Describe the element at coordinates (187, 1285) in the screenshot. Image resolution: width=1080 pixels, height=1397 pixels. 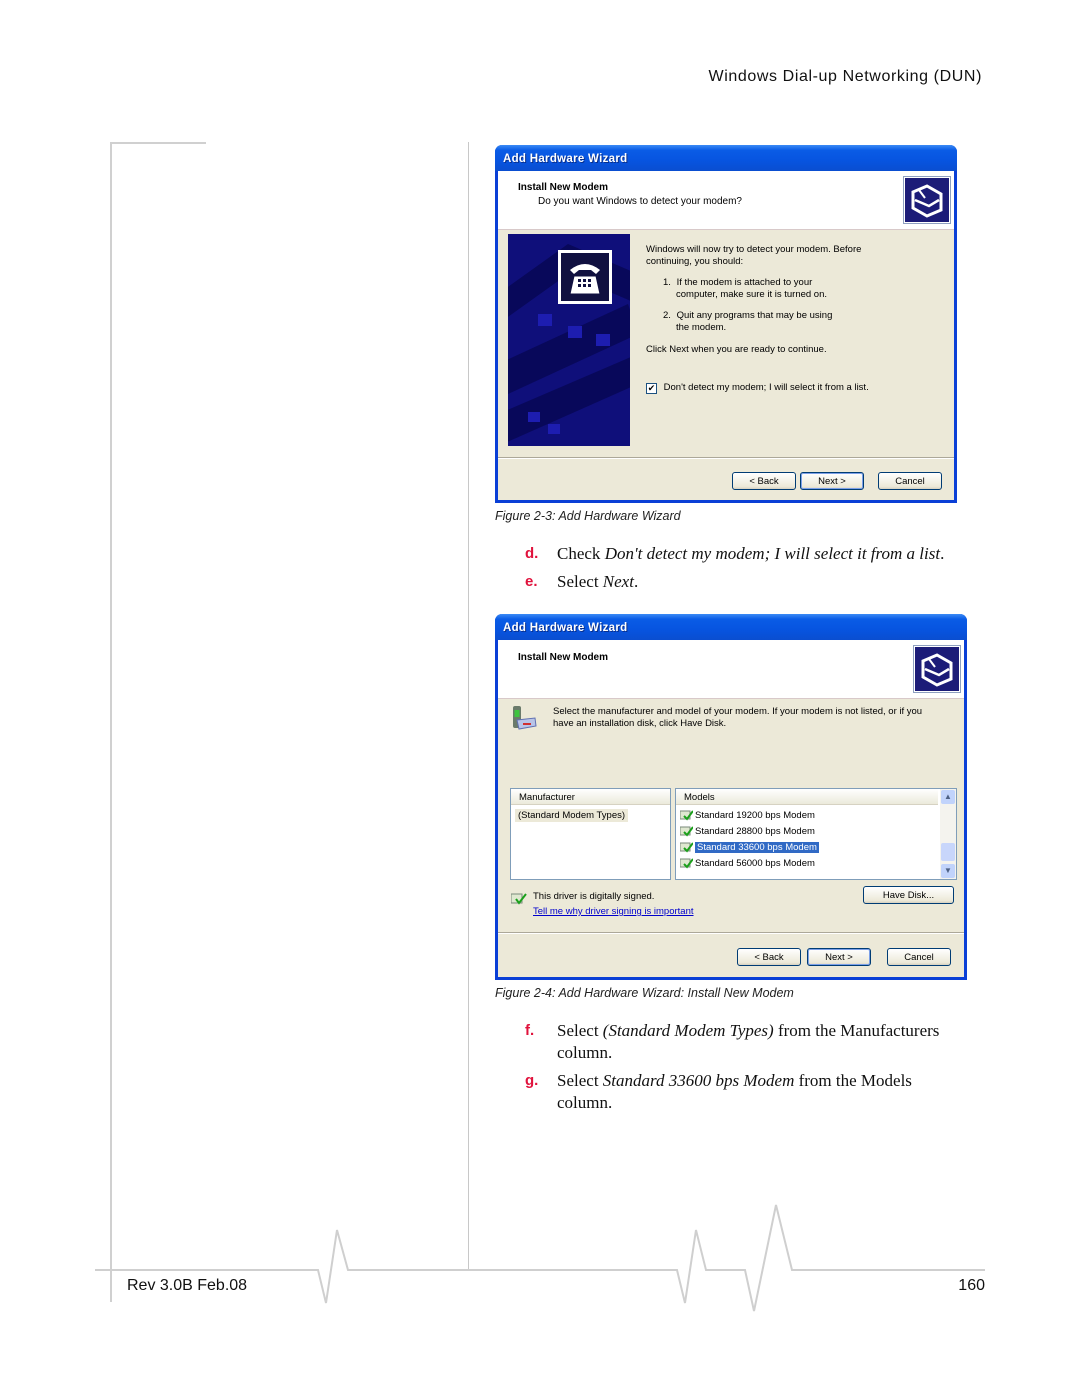
I see `footer-revision: Rev 3.0B Feb.08` at that location.